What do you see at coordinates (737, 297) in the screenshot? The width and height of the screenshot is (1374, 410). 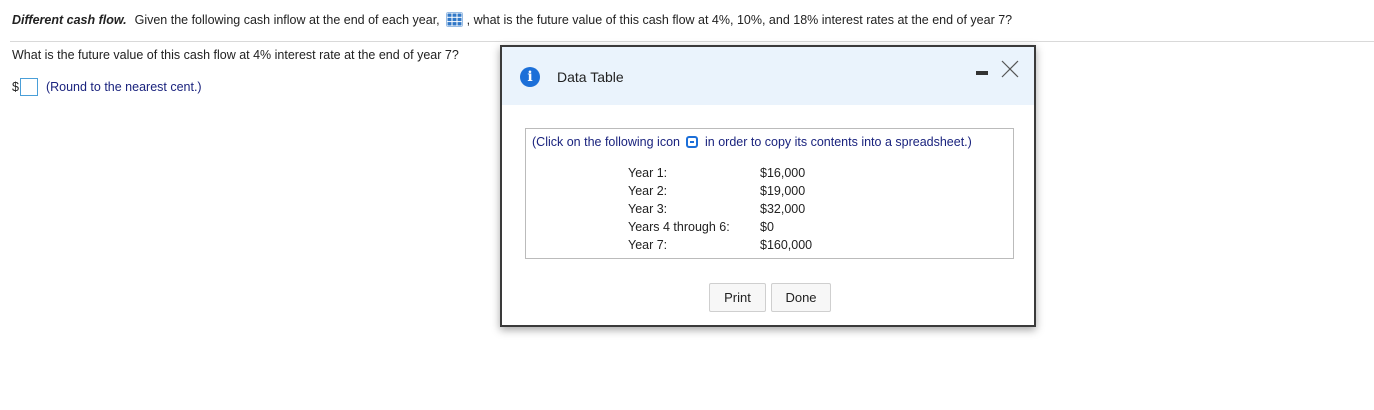 I see `print-button: Print` at bounding box center [737, 297].